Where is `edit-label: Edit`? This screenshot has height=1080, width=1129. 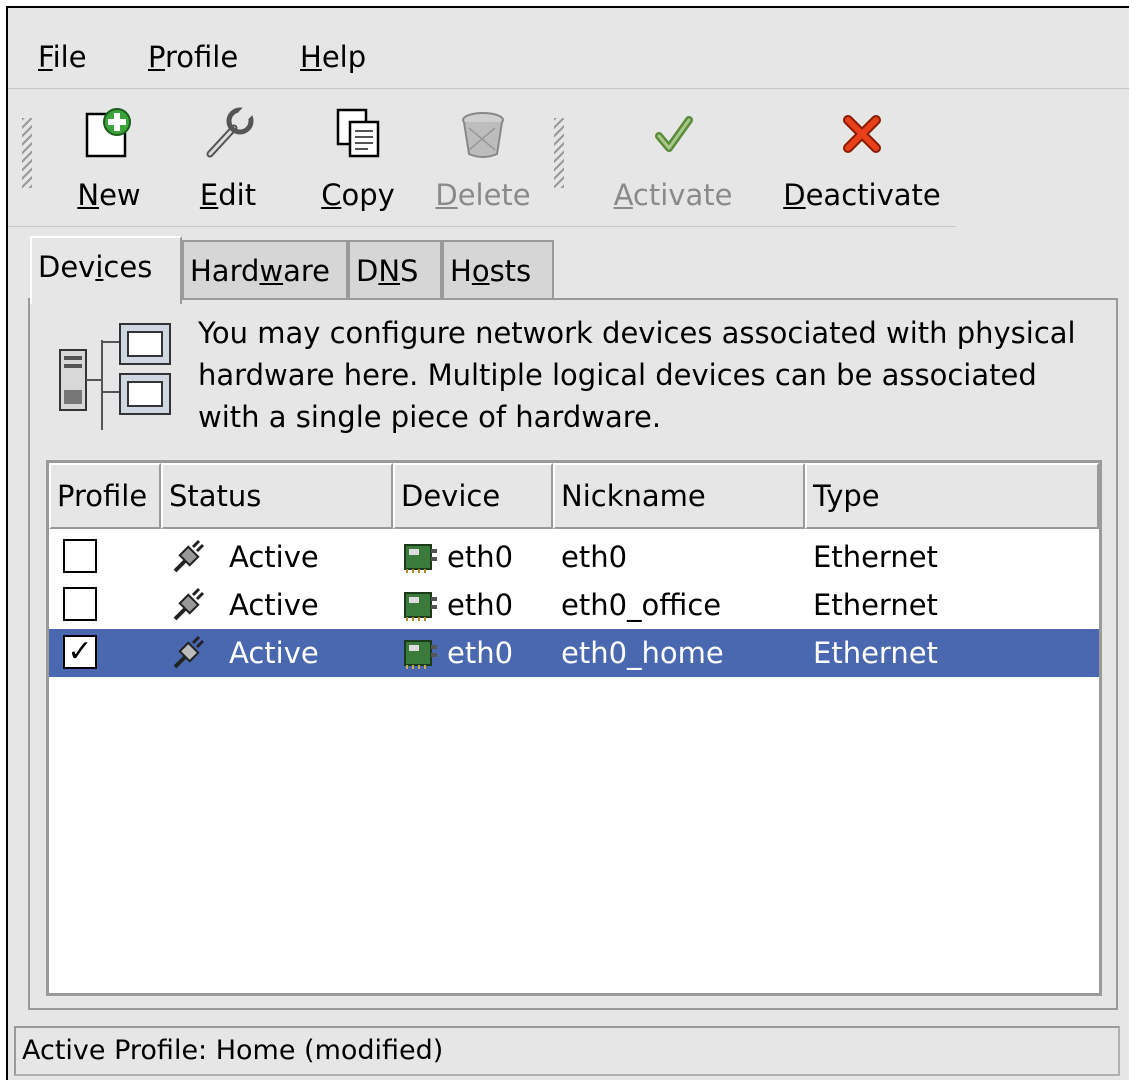 edit-label: Edit is located at coordinates (228, 195).